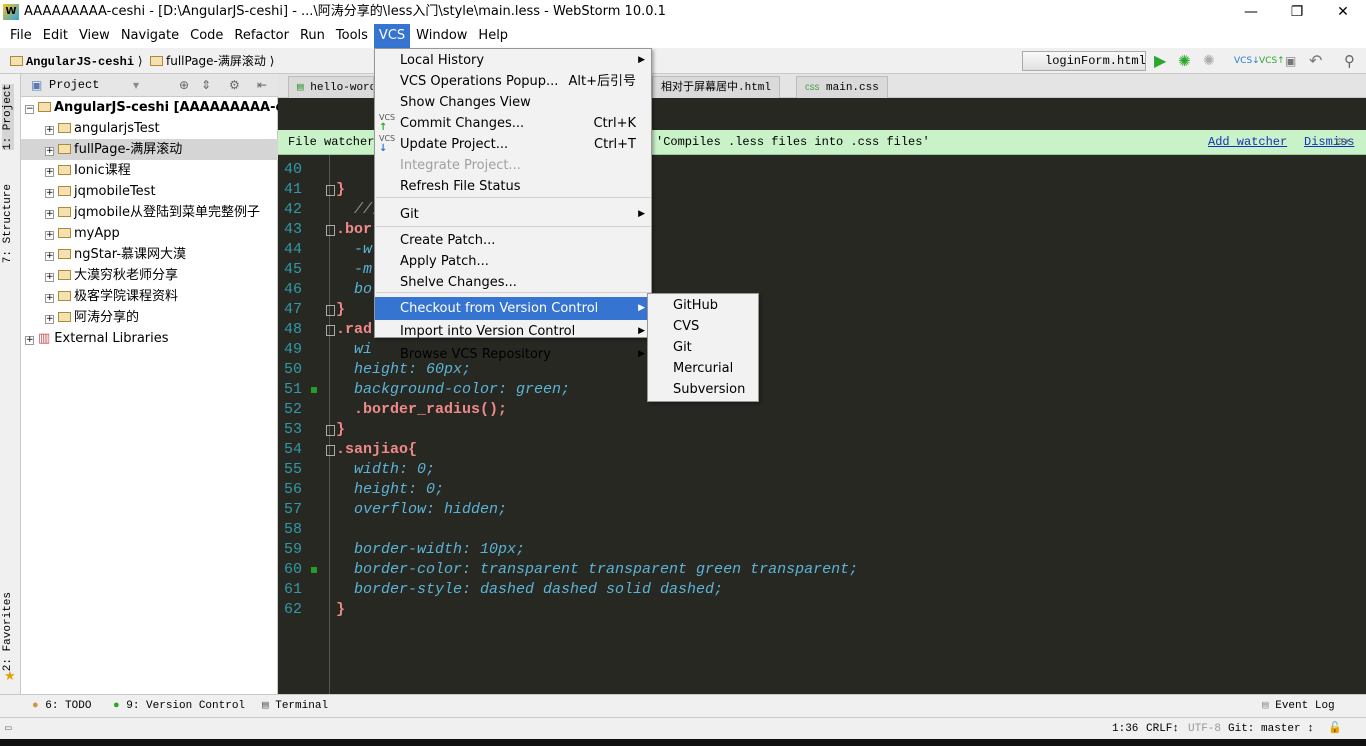  What do you see at coordinates (149, 233) in the screenshot?
I see `tree-item: + myApp` at bounding box center [149, 233].